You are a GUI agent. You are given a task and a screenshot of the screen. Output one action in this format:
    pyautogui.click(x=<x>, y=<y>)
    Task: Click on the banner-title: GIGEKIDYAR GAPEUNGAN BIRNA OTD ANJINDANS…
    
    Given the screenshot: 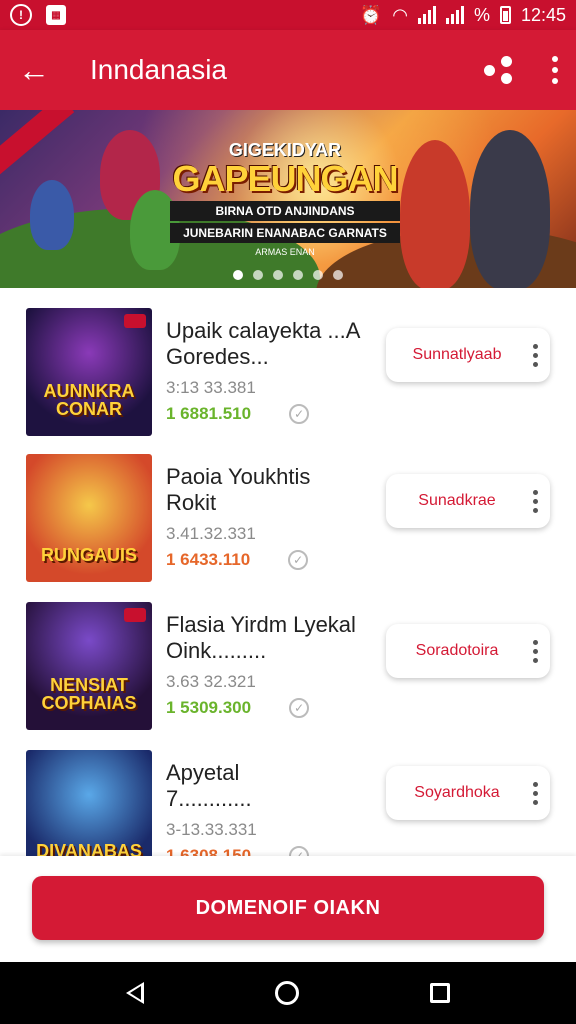 What is the action you would take?
    pyautogui.click(x=285, y=198)
    